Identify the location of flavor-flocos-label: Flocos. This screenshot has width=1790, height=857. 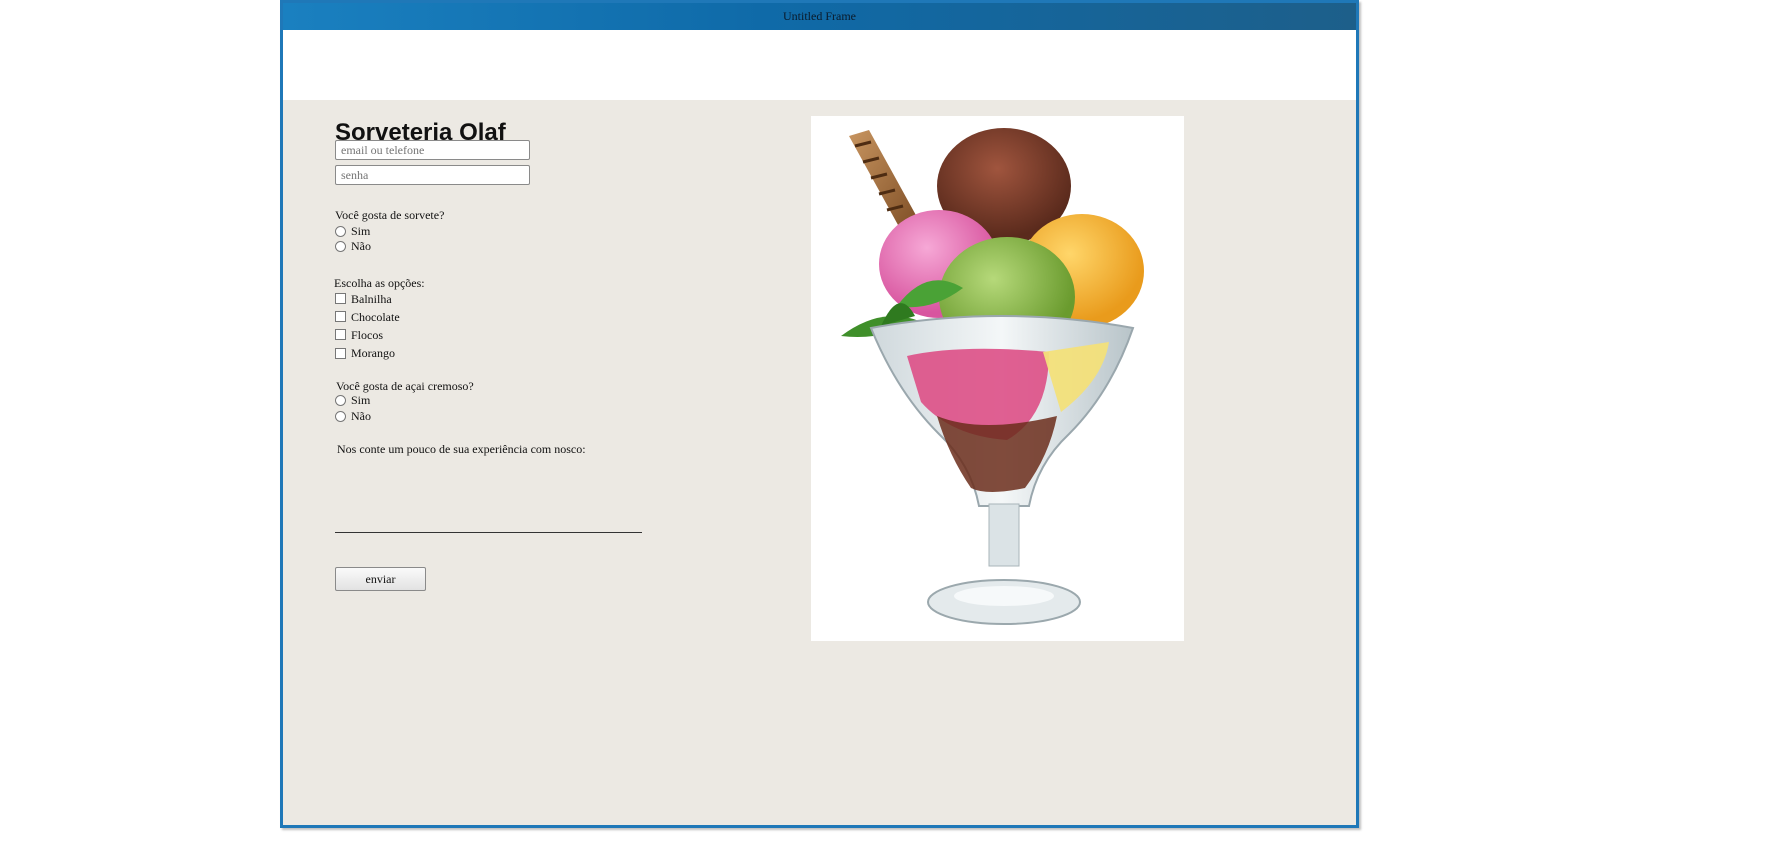
(367, 335).